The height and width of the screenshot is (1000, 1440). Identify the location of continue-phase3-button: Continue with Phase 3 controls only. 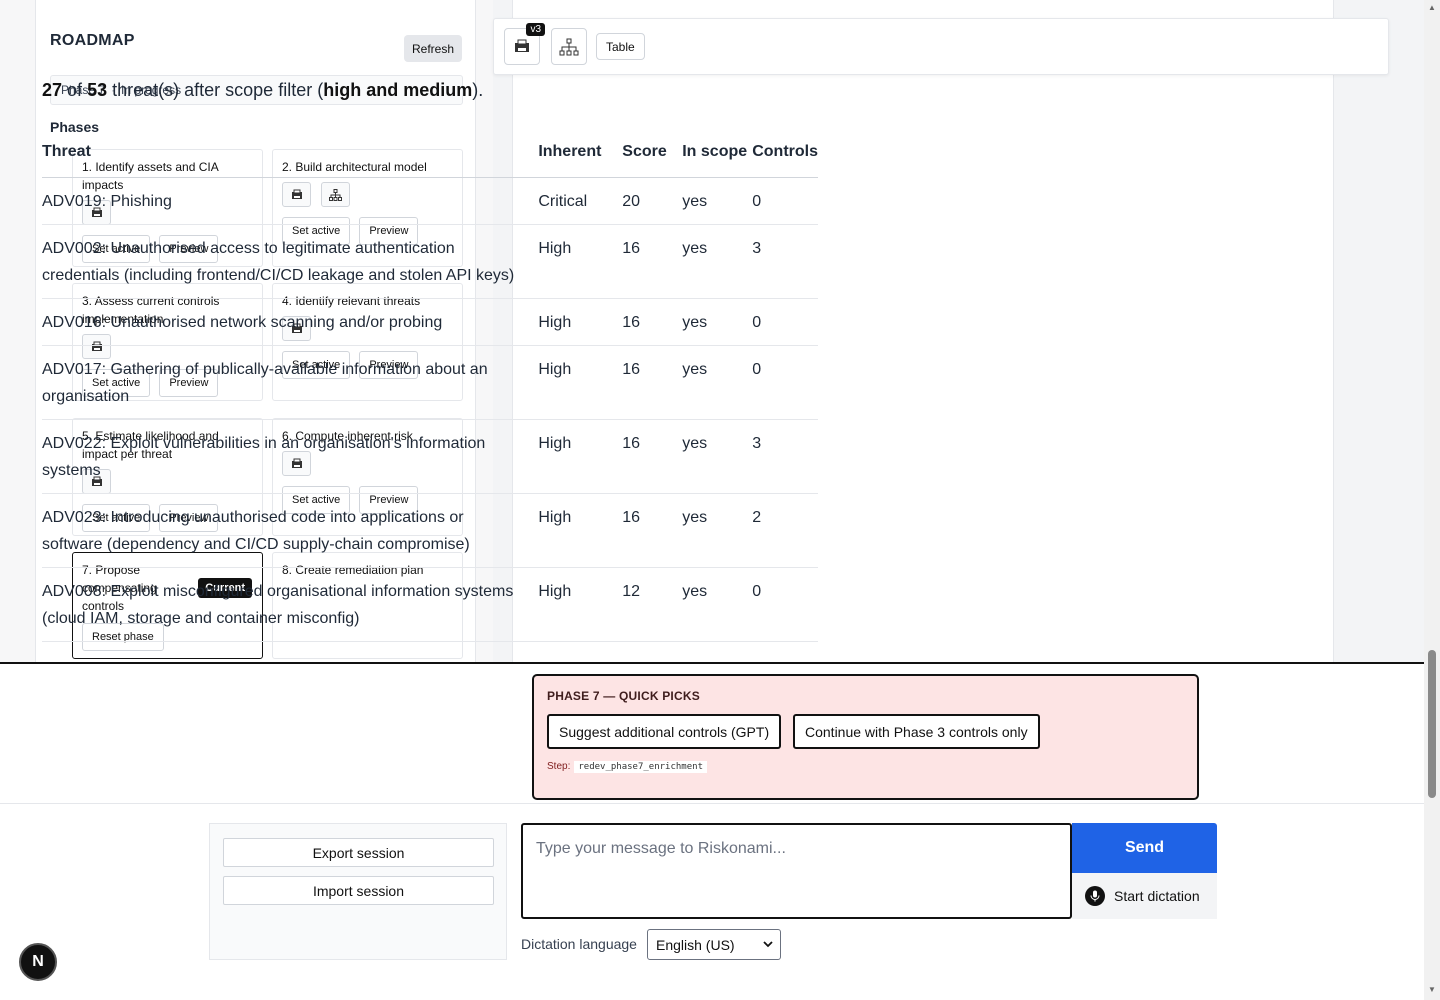
(916, 731).